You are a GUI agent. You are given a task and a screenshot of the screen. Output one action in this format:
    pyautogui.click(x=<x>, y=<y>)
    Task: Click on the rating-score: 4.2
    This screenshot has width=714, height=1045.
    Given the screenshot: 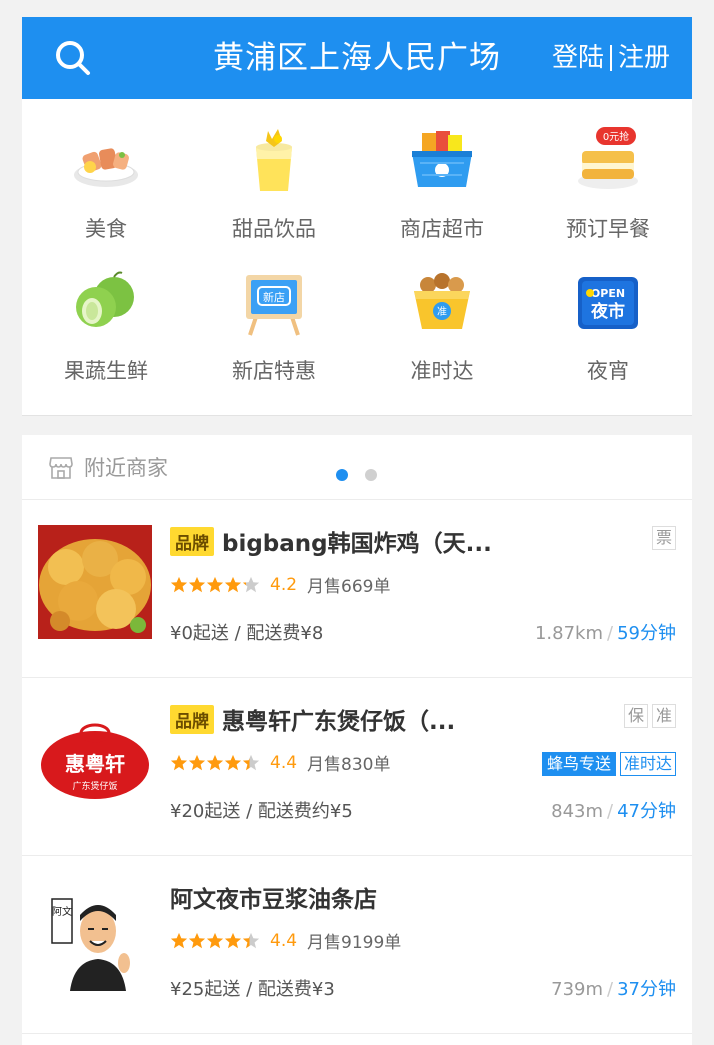 What is the action you would take?
    pyautogui.click(x=284, y=584)
    